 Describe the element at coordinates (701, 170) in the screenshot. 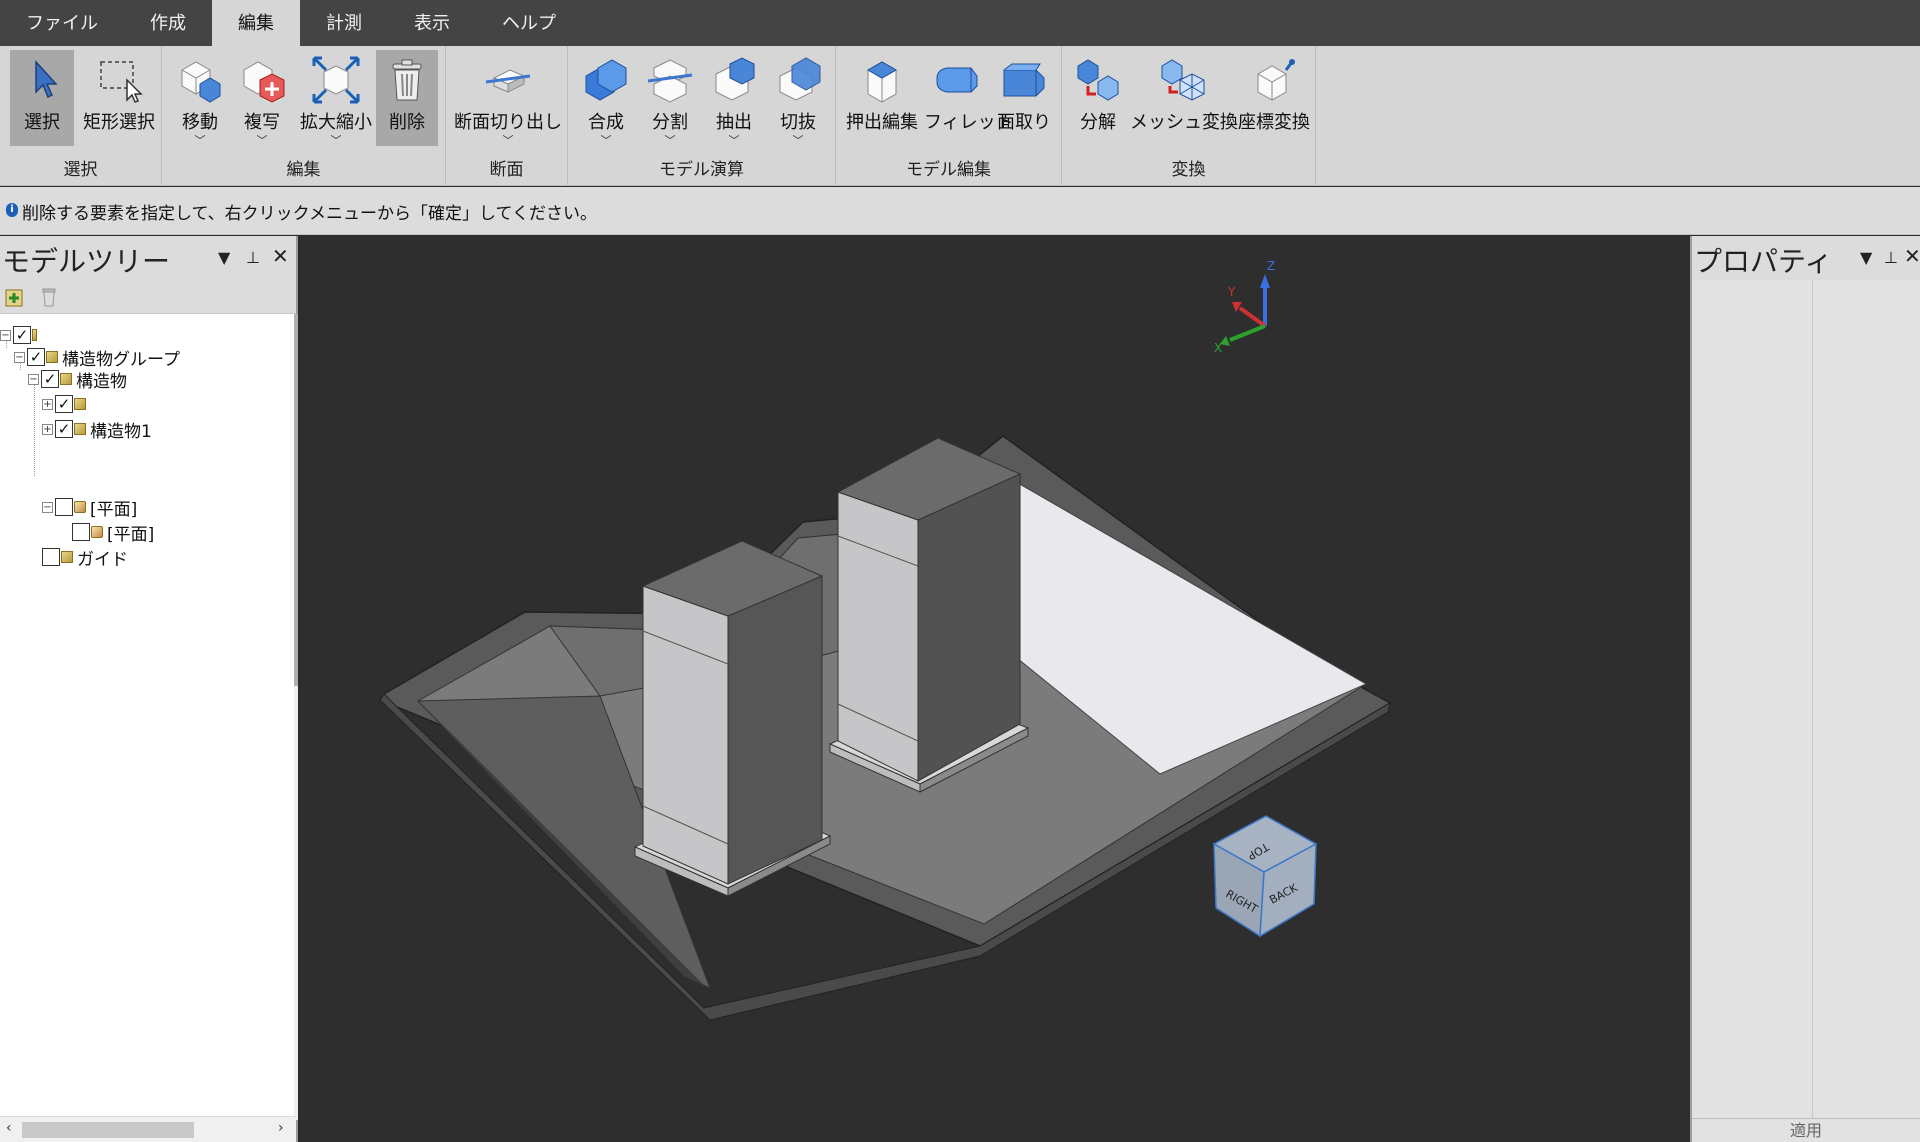

I see `ribbon-group-label-model-ops: モデル演算` at that location.